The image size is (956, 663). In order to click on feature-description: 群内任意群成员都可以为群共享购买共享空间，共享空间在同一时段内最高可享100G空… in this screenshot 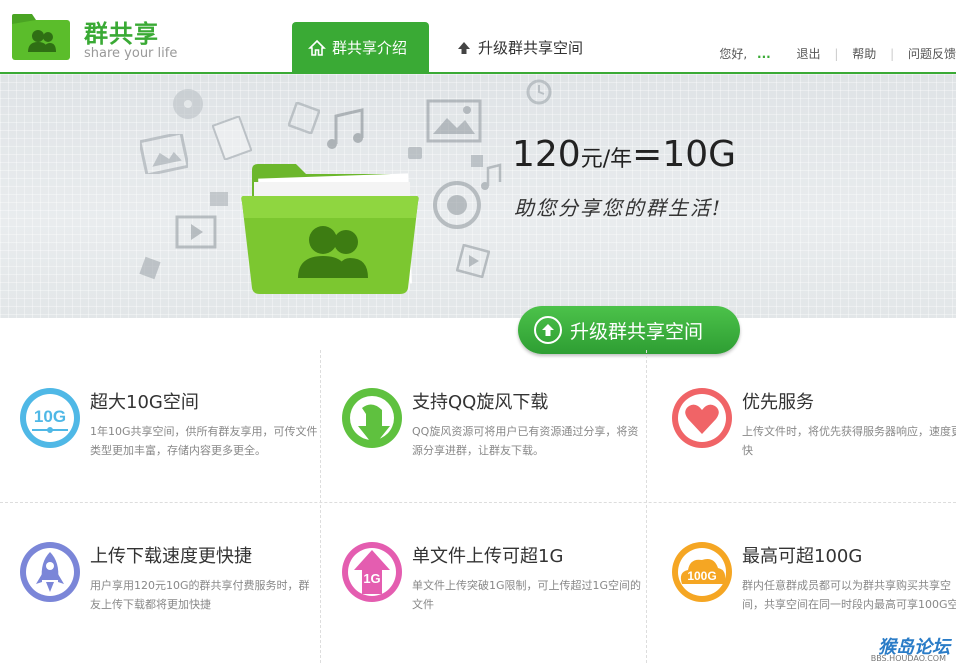, I will do `click(849, 595)`.